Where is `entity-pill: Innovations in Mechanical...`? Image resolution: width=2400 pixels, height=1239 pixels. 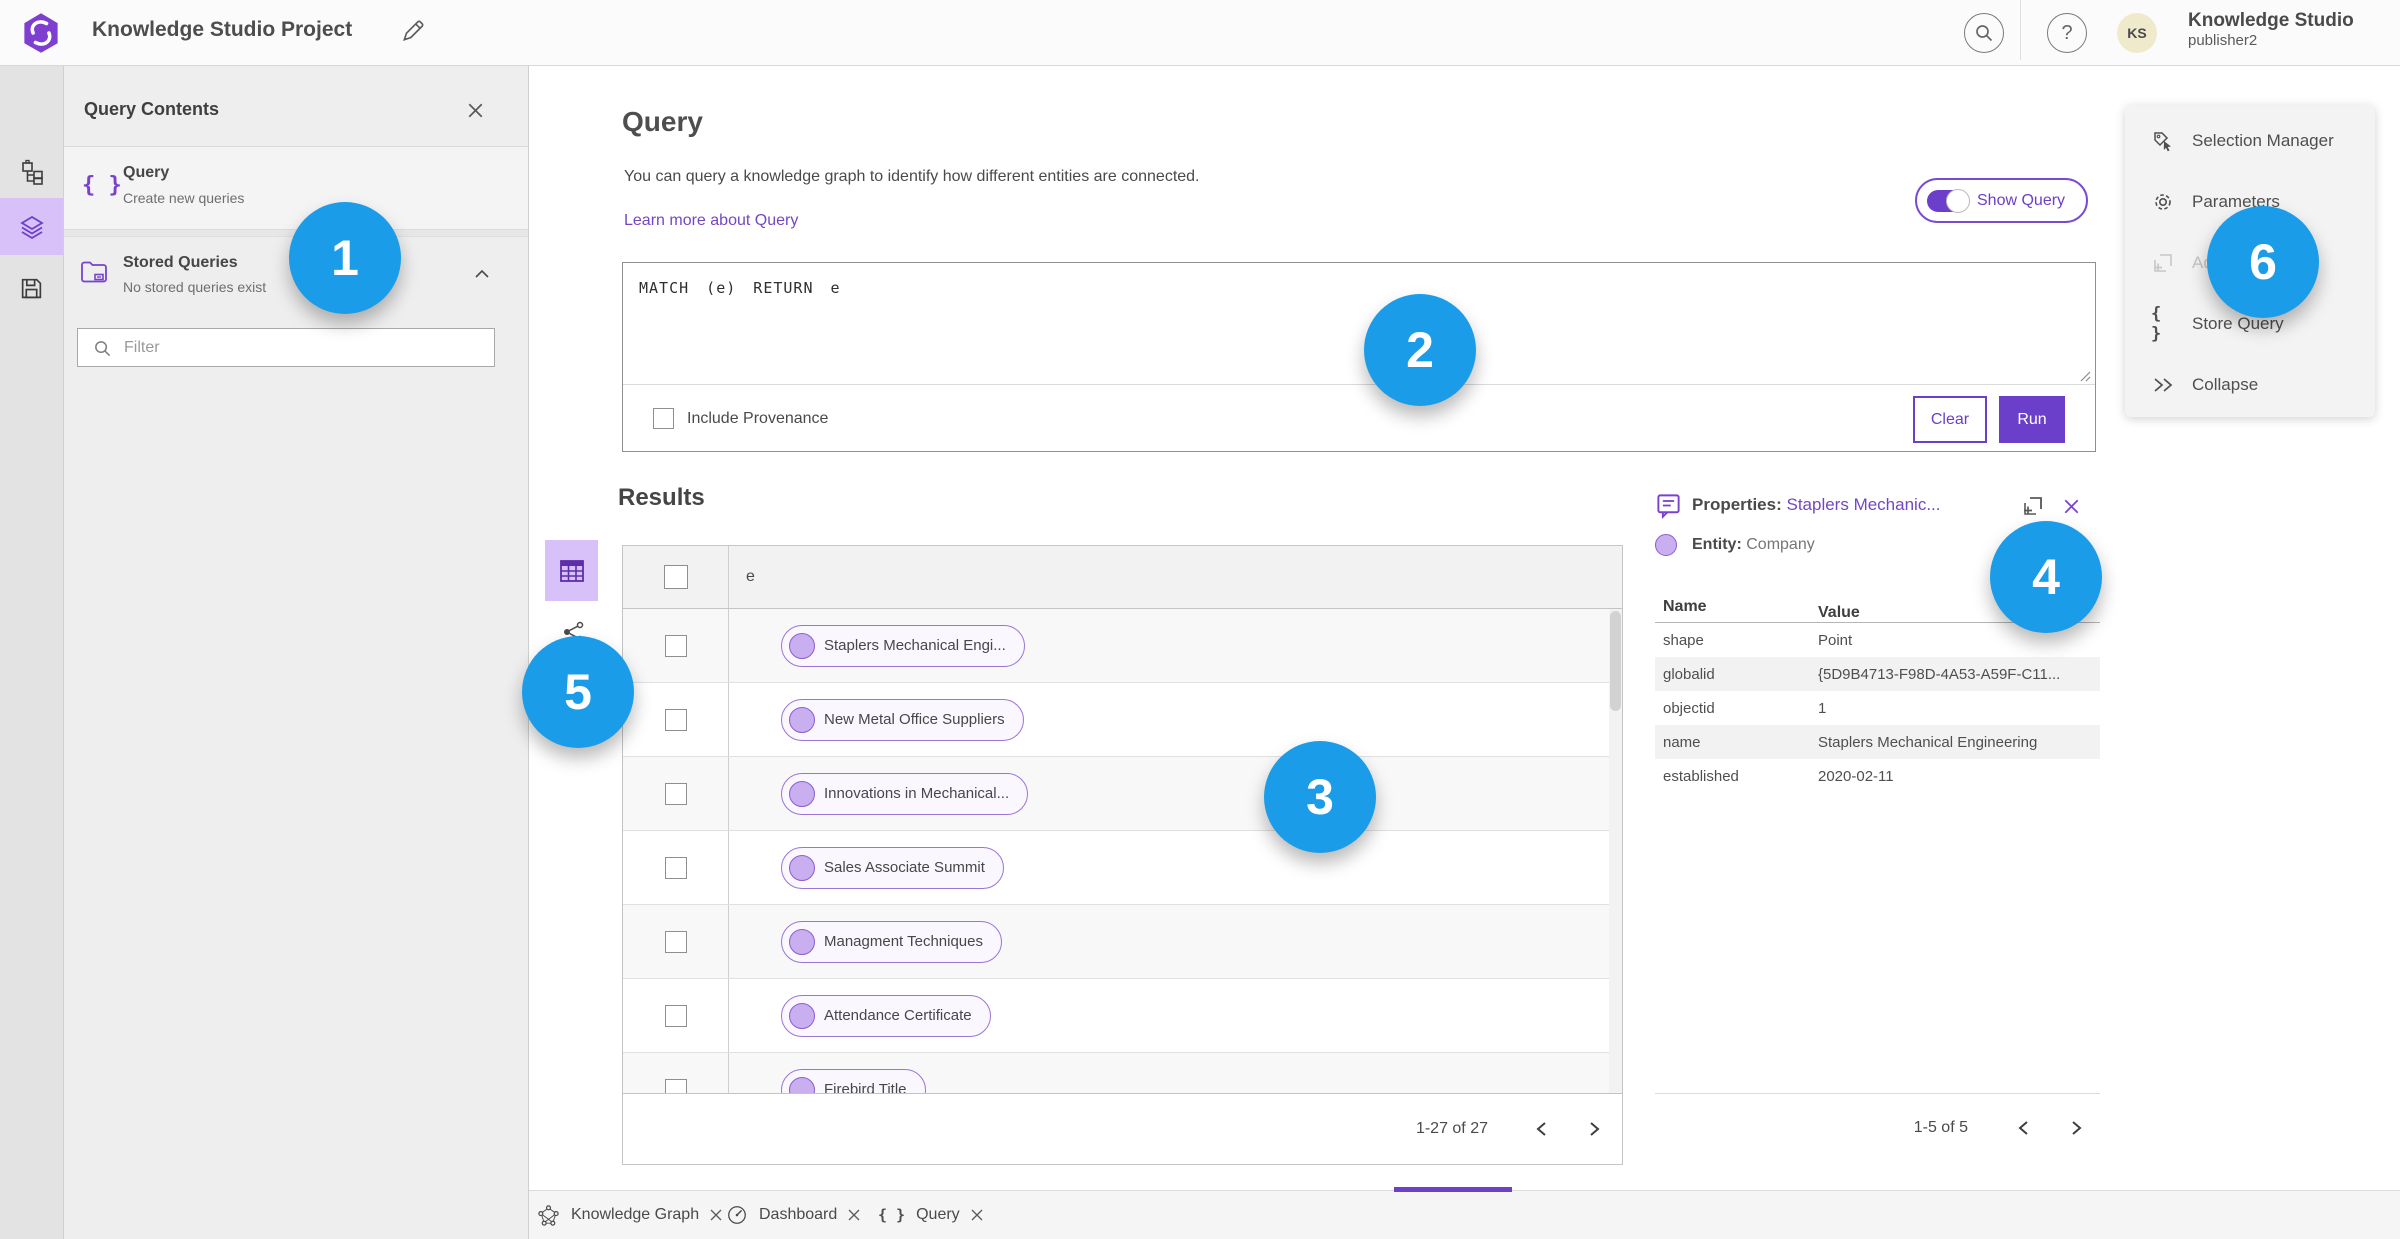
entity-pill: Innovations in Mechanical... is located at coordinates (905, 793).